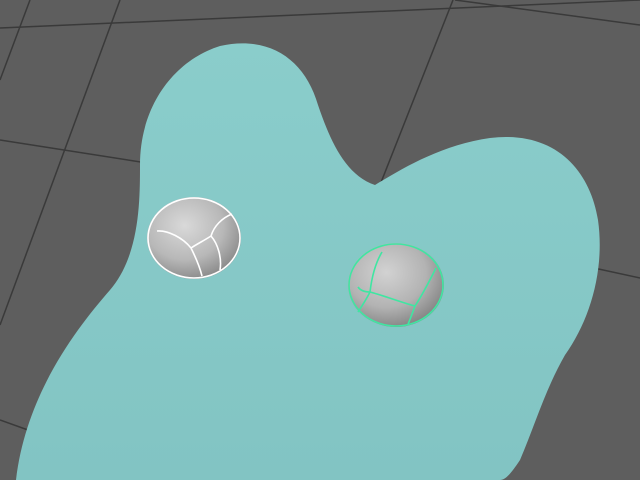  I want to click on right-eye-sphere, so click(396, 285).